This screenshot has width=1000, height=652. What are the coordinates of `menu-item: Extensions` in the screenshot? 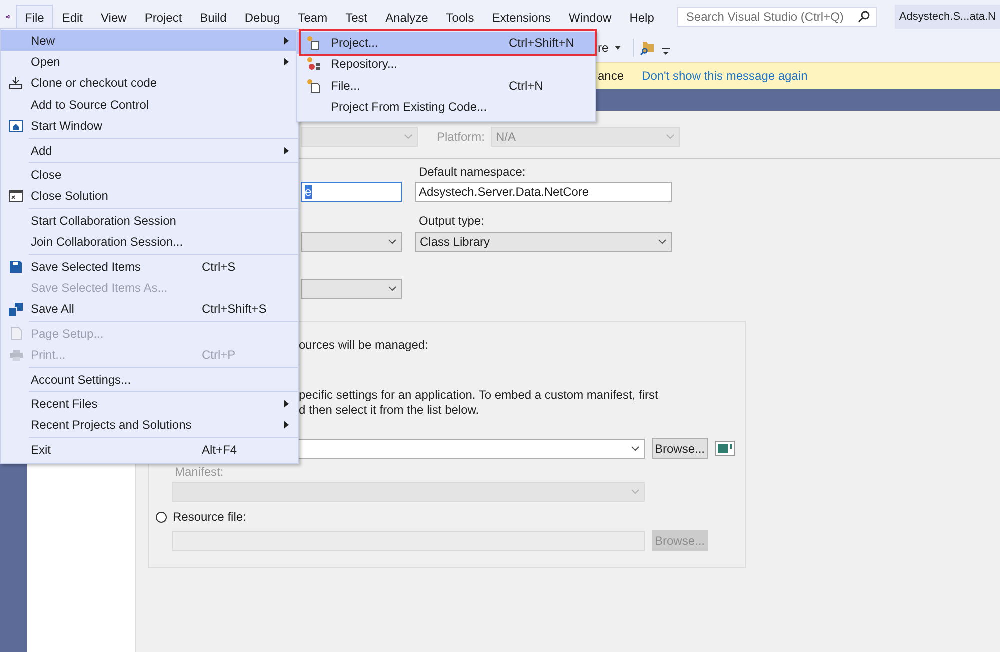 It's located at (521, 17).